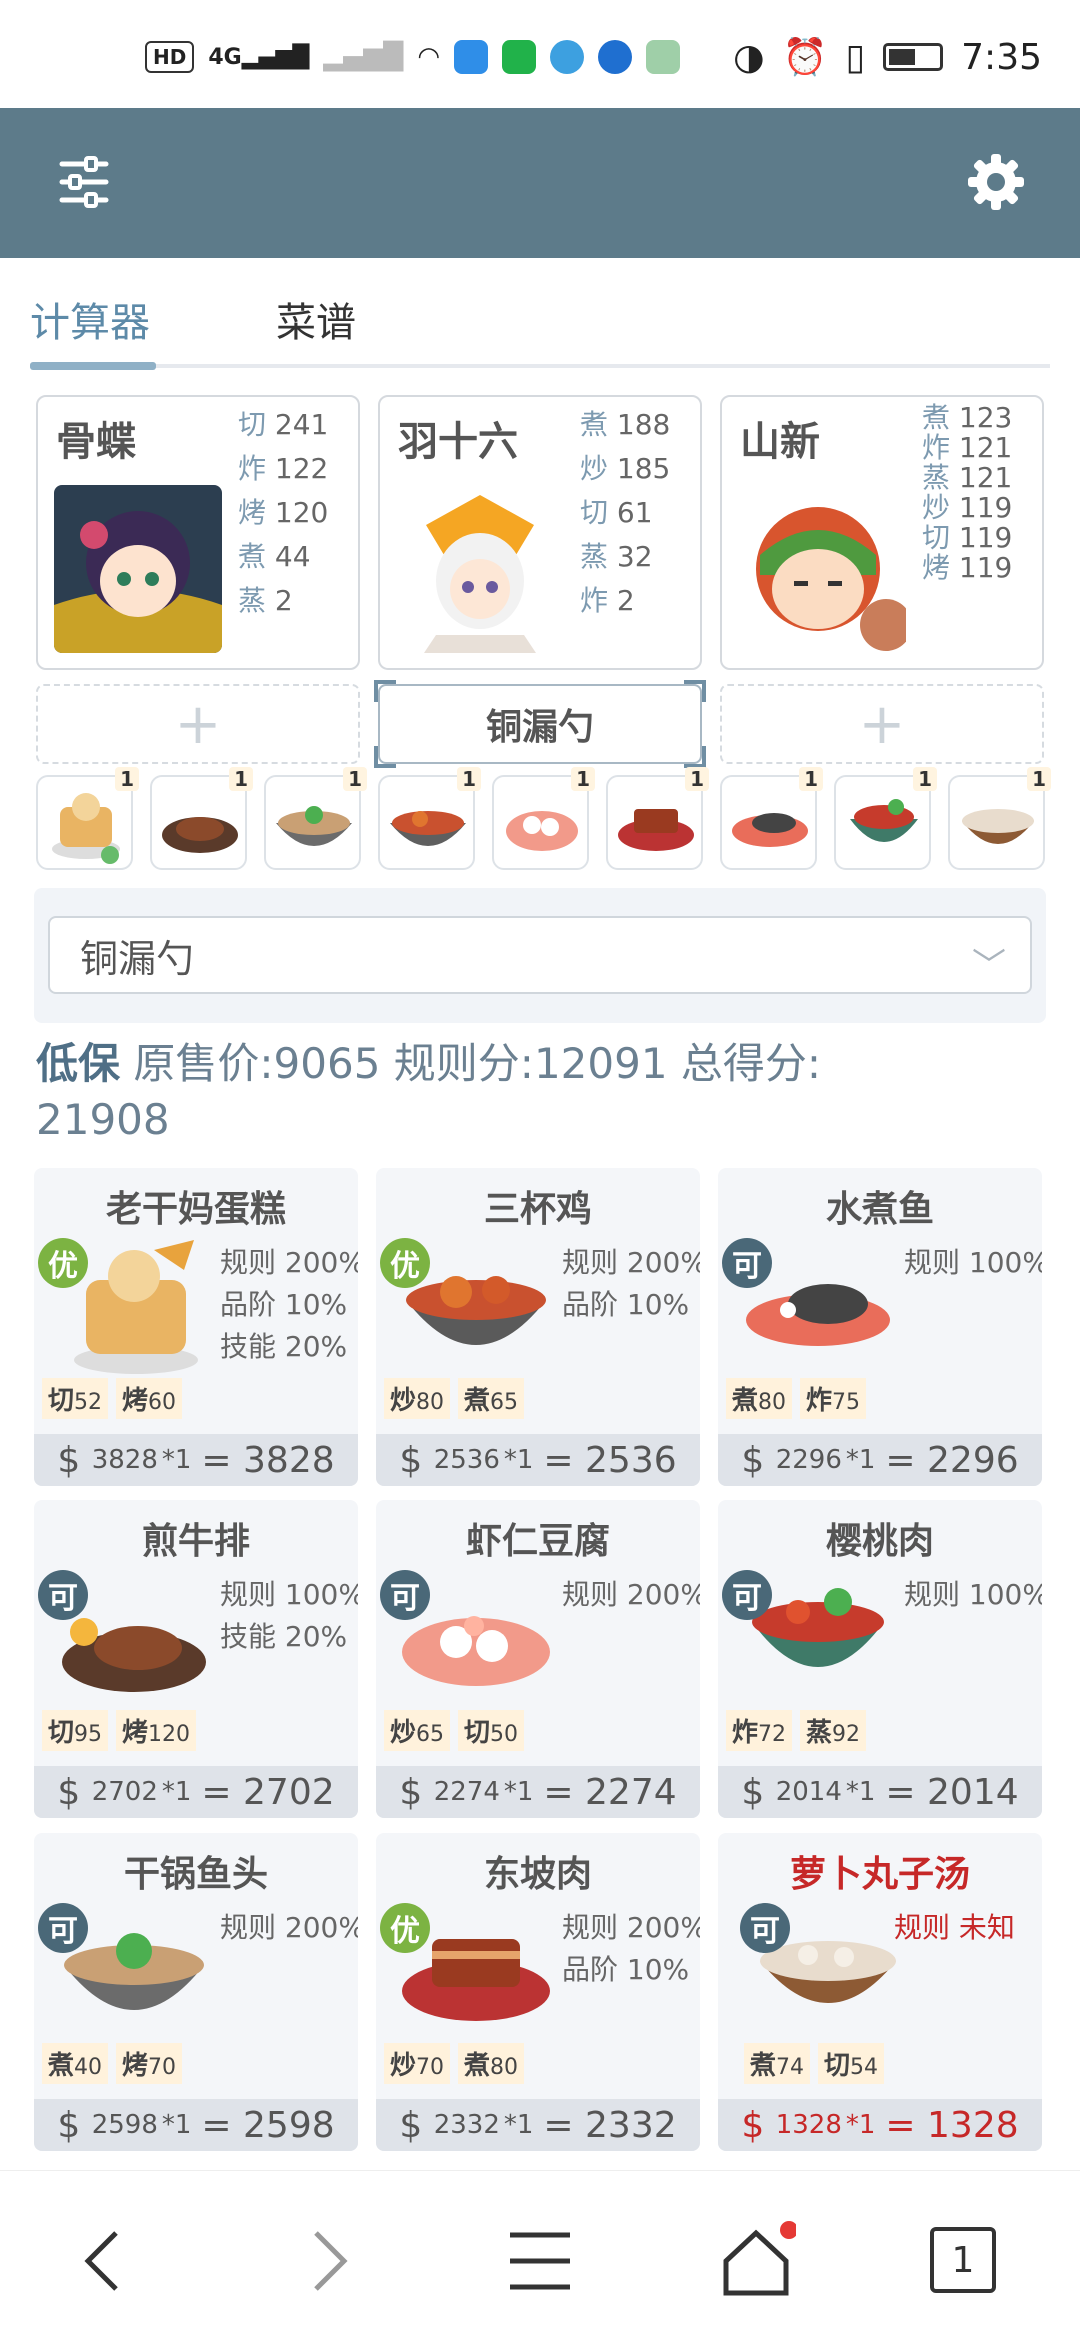  I want to click on dish-total: 3828, so click(289, 1460).